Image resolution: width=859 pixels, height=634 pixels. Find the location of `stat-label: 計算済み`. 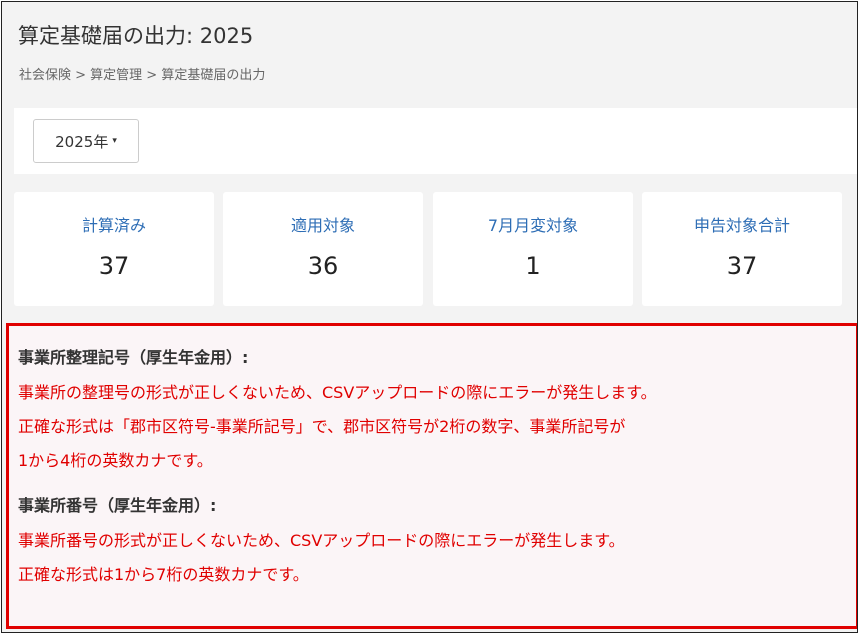

stat-label: 計算済み is located at coordinates (113, 225).